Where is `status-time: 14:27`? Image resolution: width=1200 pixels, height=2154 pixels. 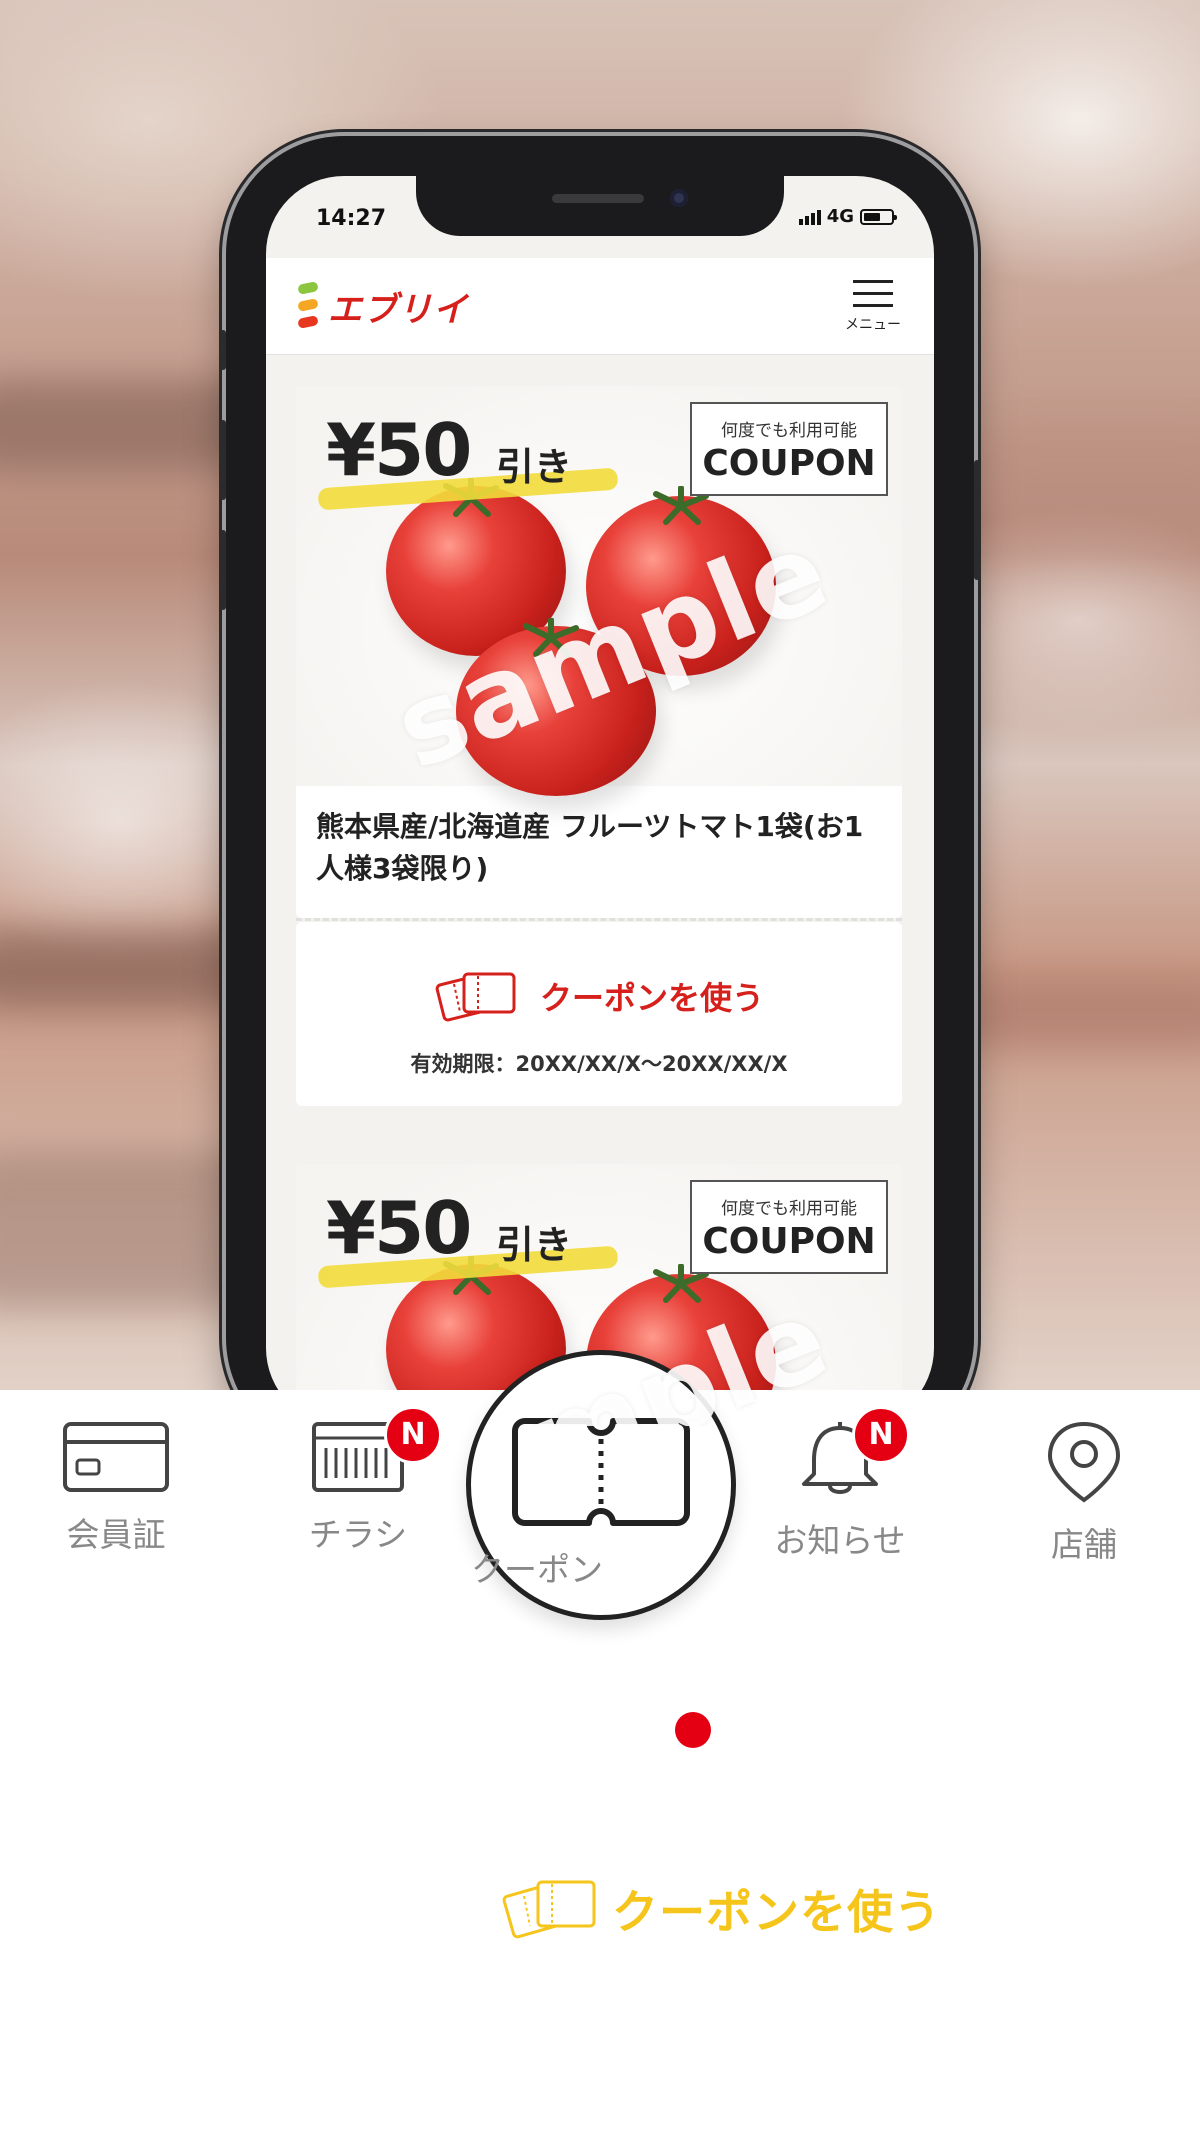 status-time: 14:27 is located at coordinates (351, 218).